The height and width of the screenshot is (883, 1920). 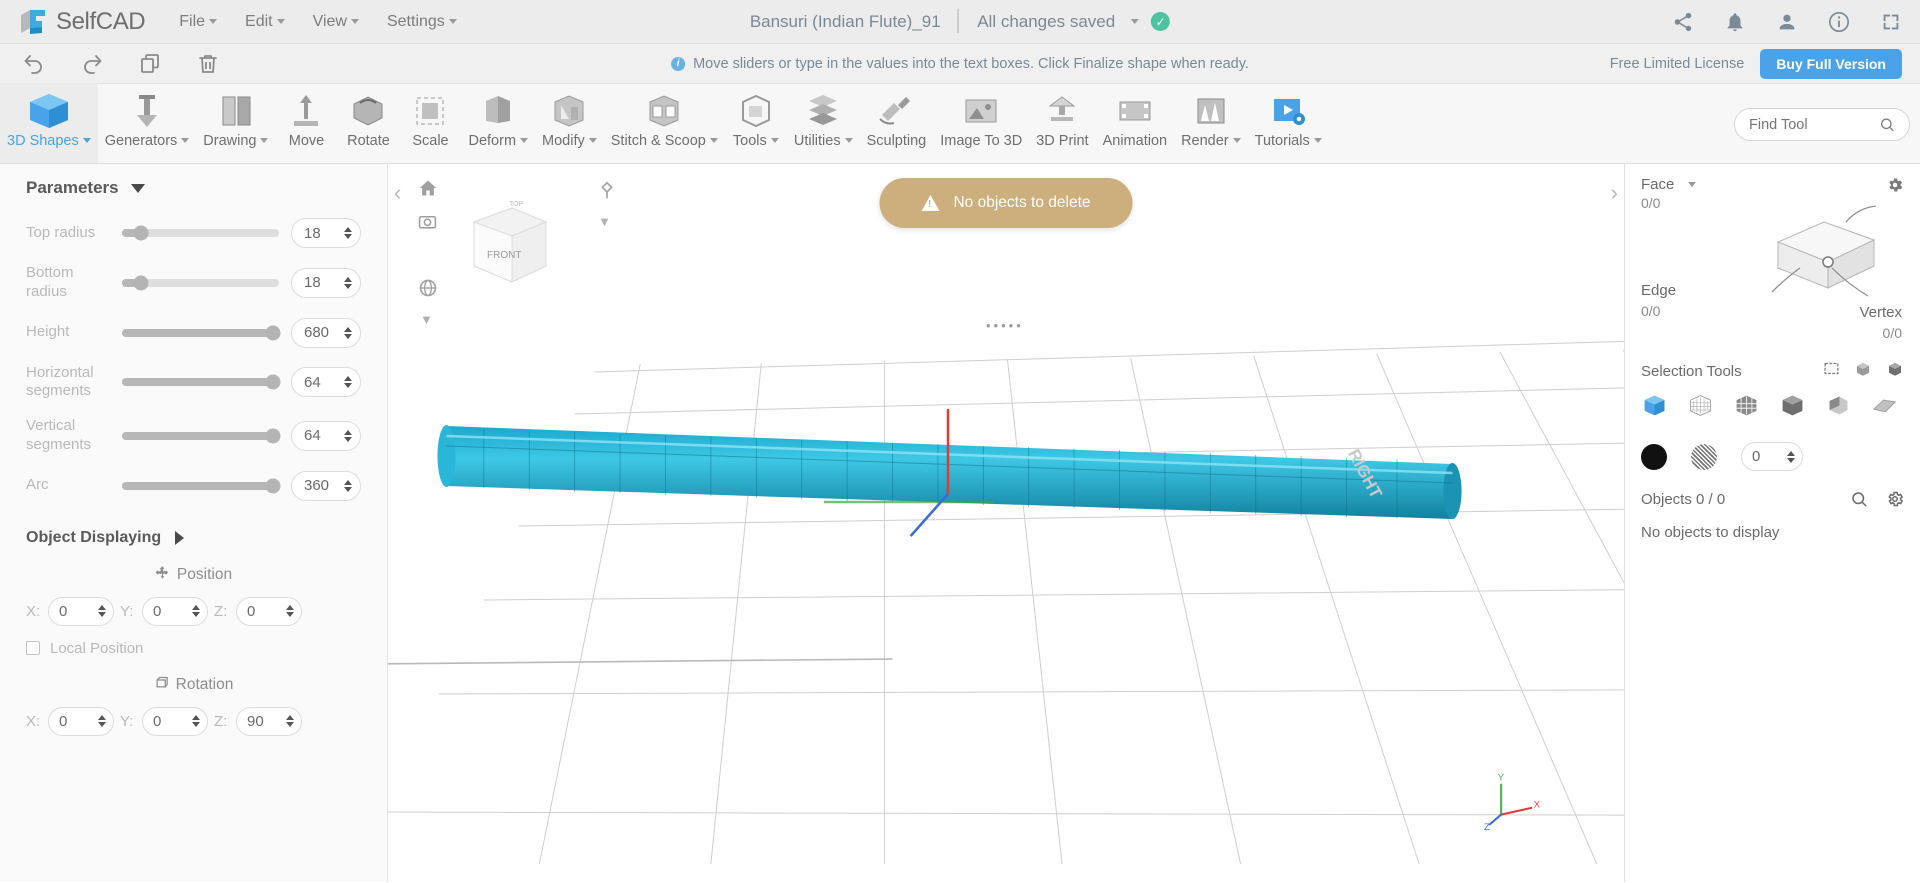 I want to click on find-tool-box, so click(x=1822, y=124).